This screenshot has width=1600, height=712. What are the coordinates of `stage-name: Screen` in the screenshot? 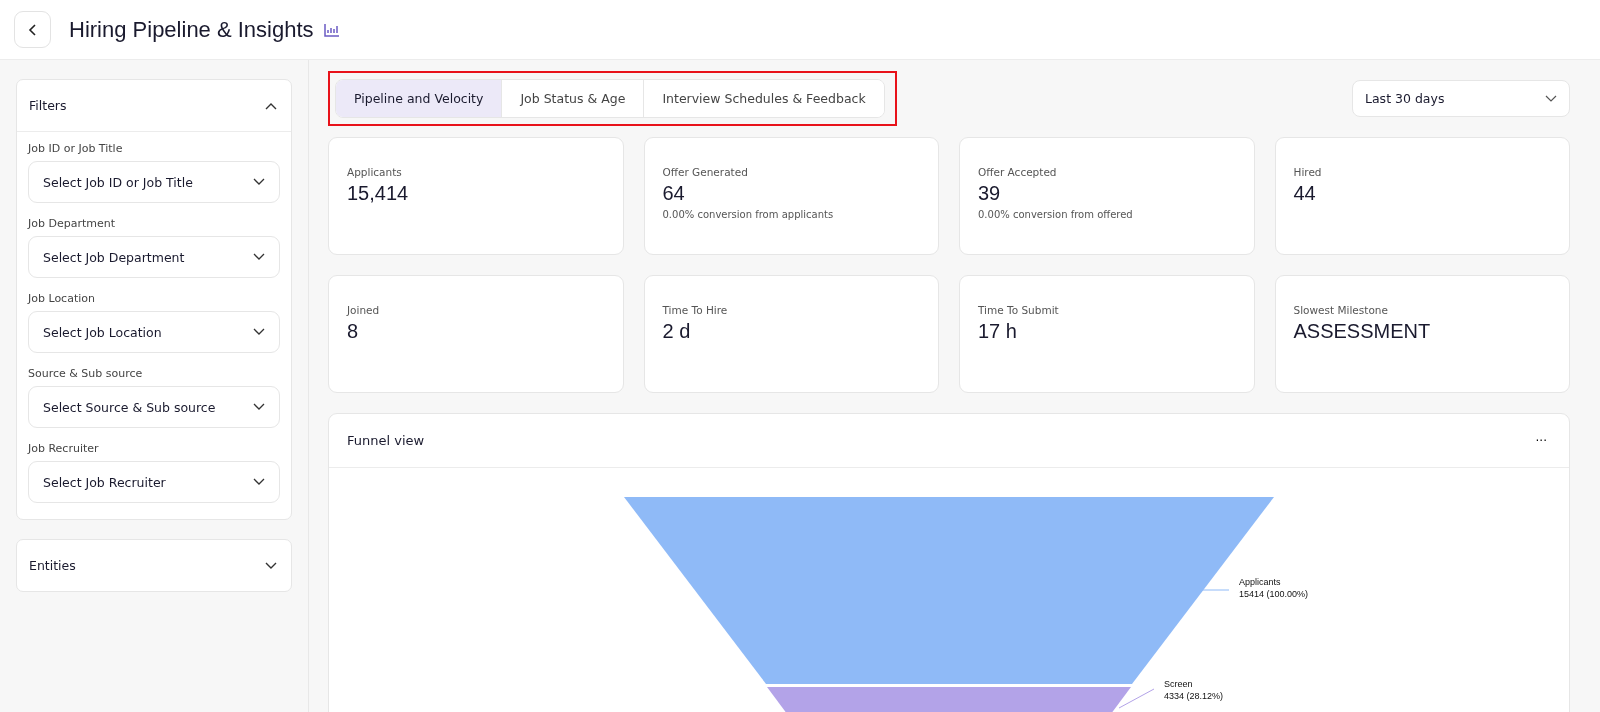 It's located at (1178, 684).